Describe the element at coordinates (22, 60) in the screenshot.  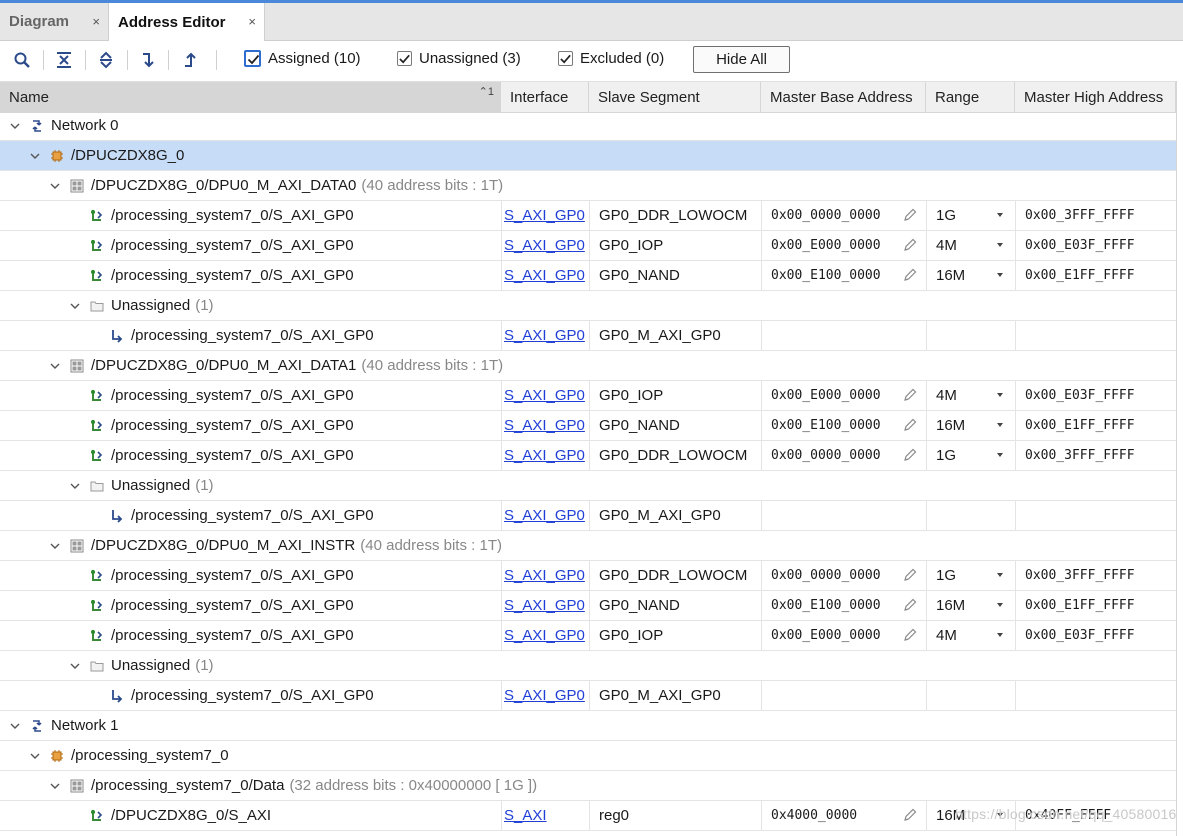
I see `search-button` at that location.